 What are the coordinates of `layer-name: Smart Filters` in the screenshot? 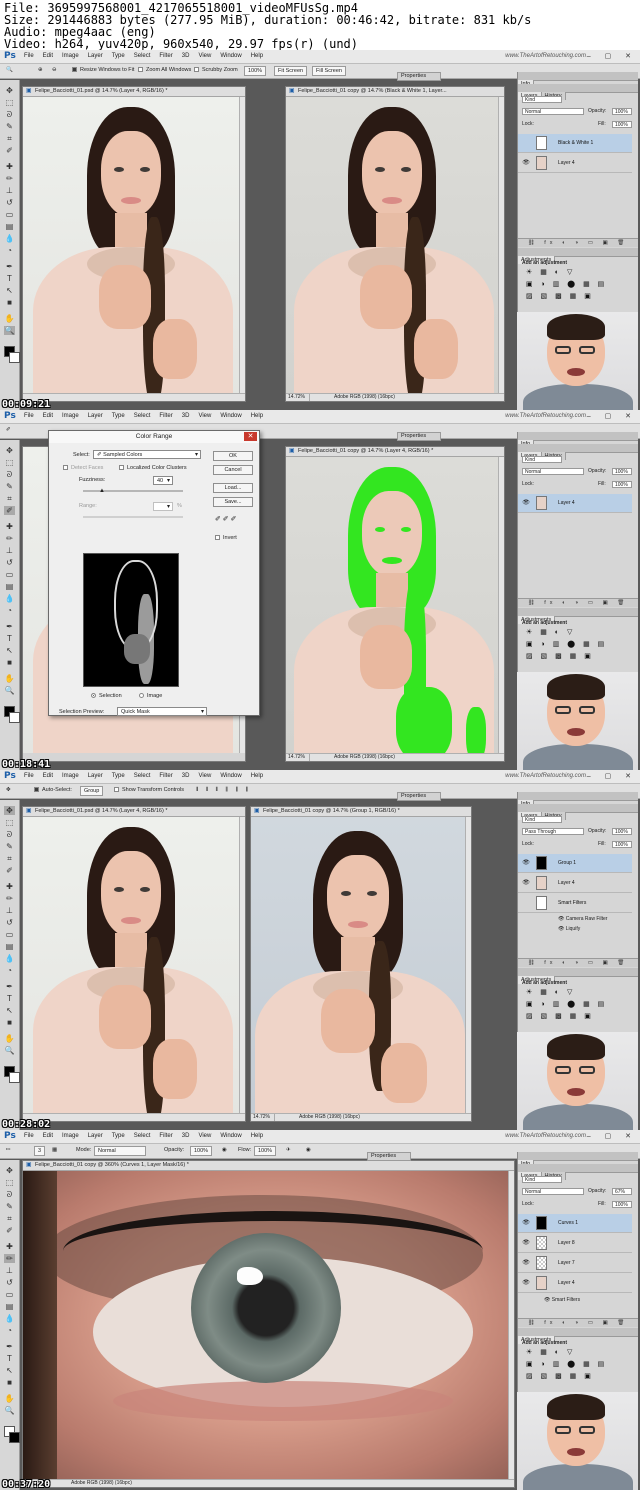 It's located at (572, 903).